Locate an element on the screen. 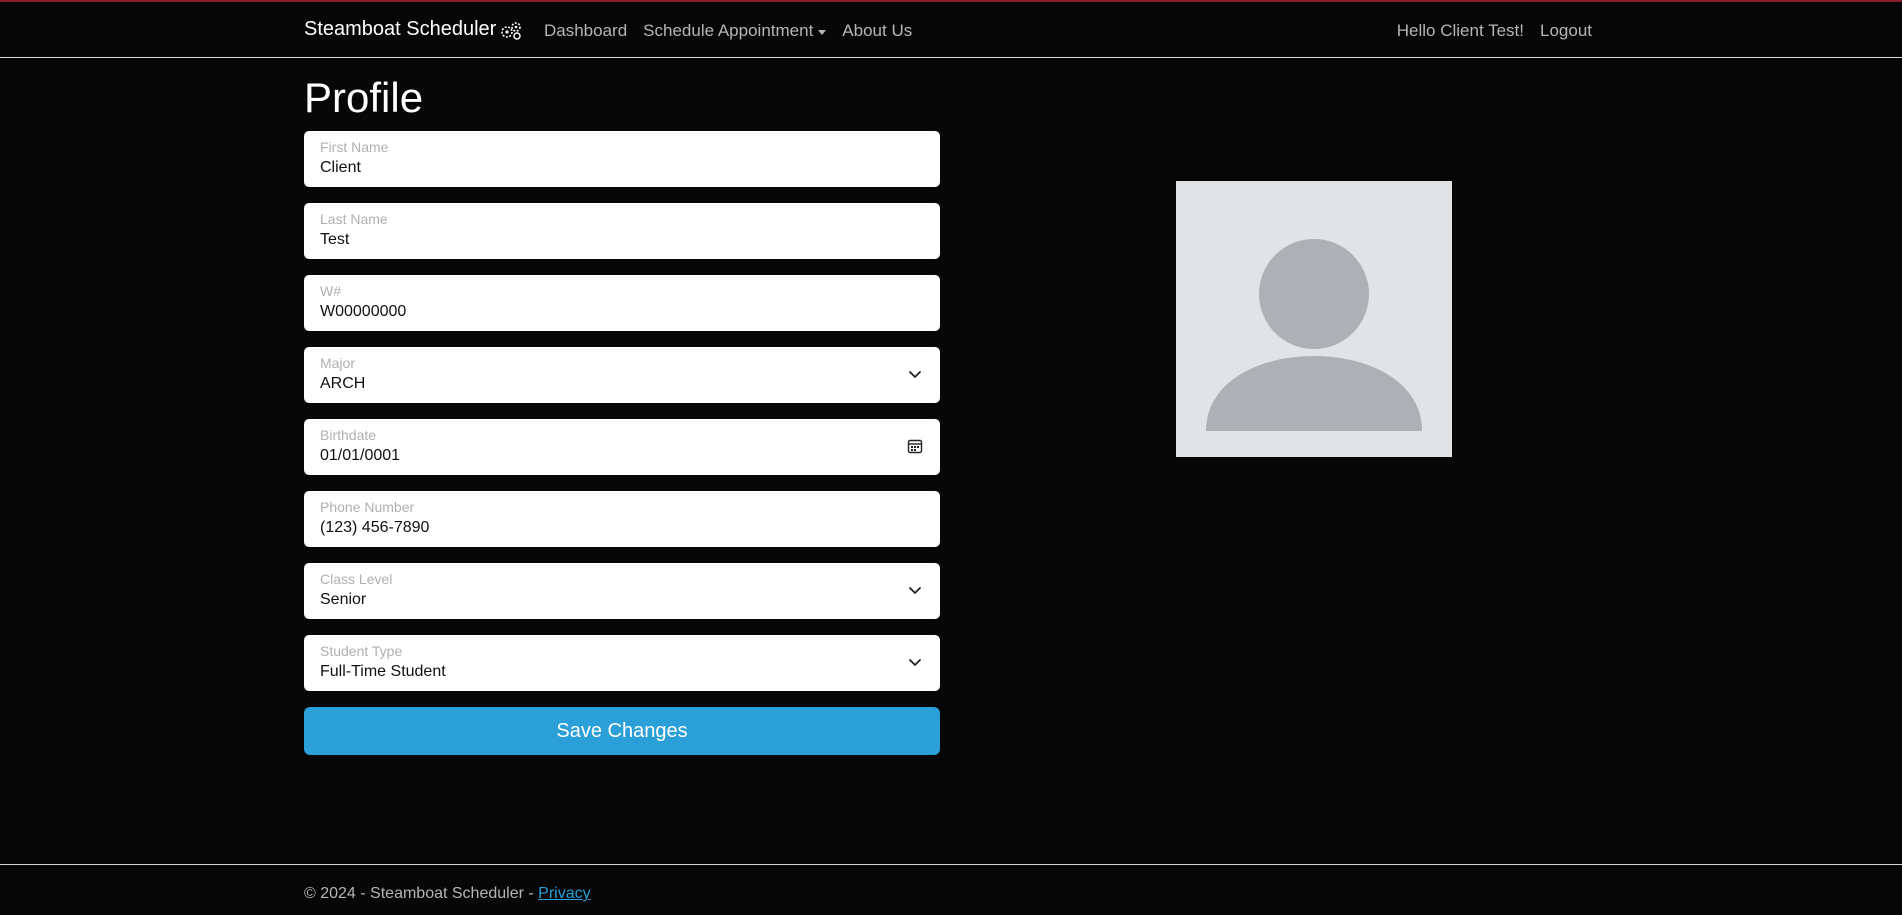 The width and height of the screenshot is (1902, 915). last-name-label: Last Name is located at coordinates (354, 219).